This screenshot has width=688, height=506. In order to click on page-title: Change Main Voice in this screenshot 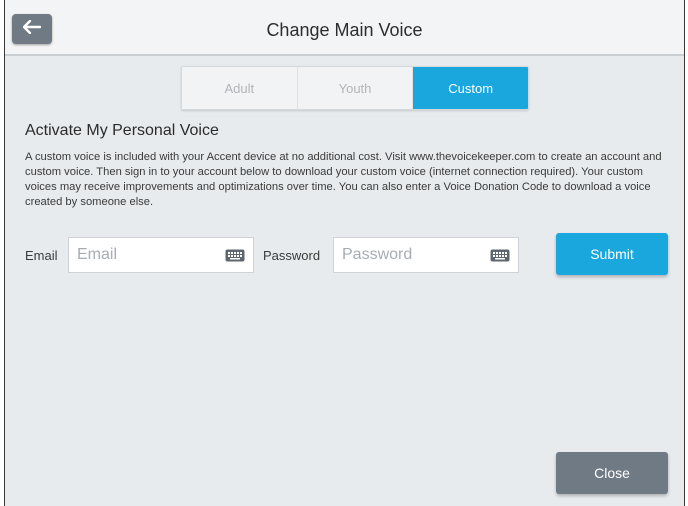, I will do `click(344, 30)`.